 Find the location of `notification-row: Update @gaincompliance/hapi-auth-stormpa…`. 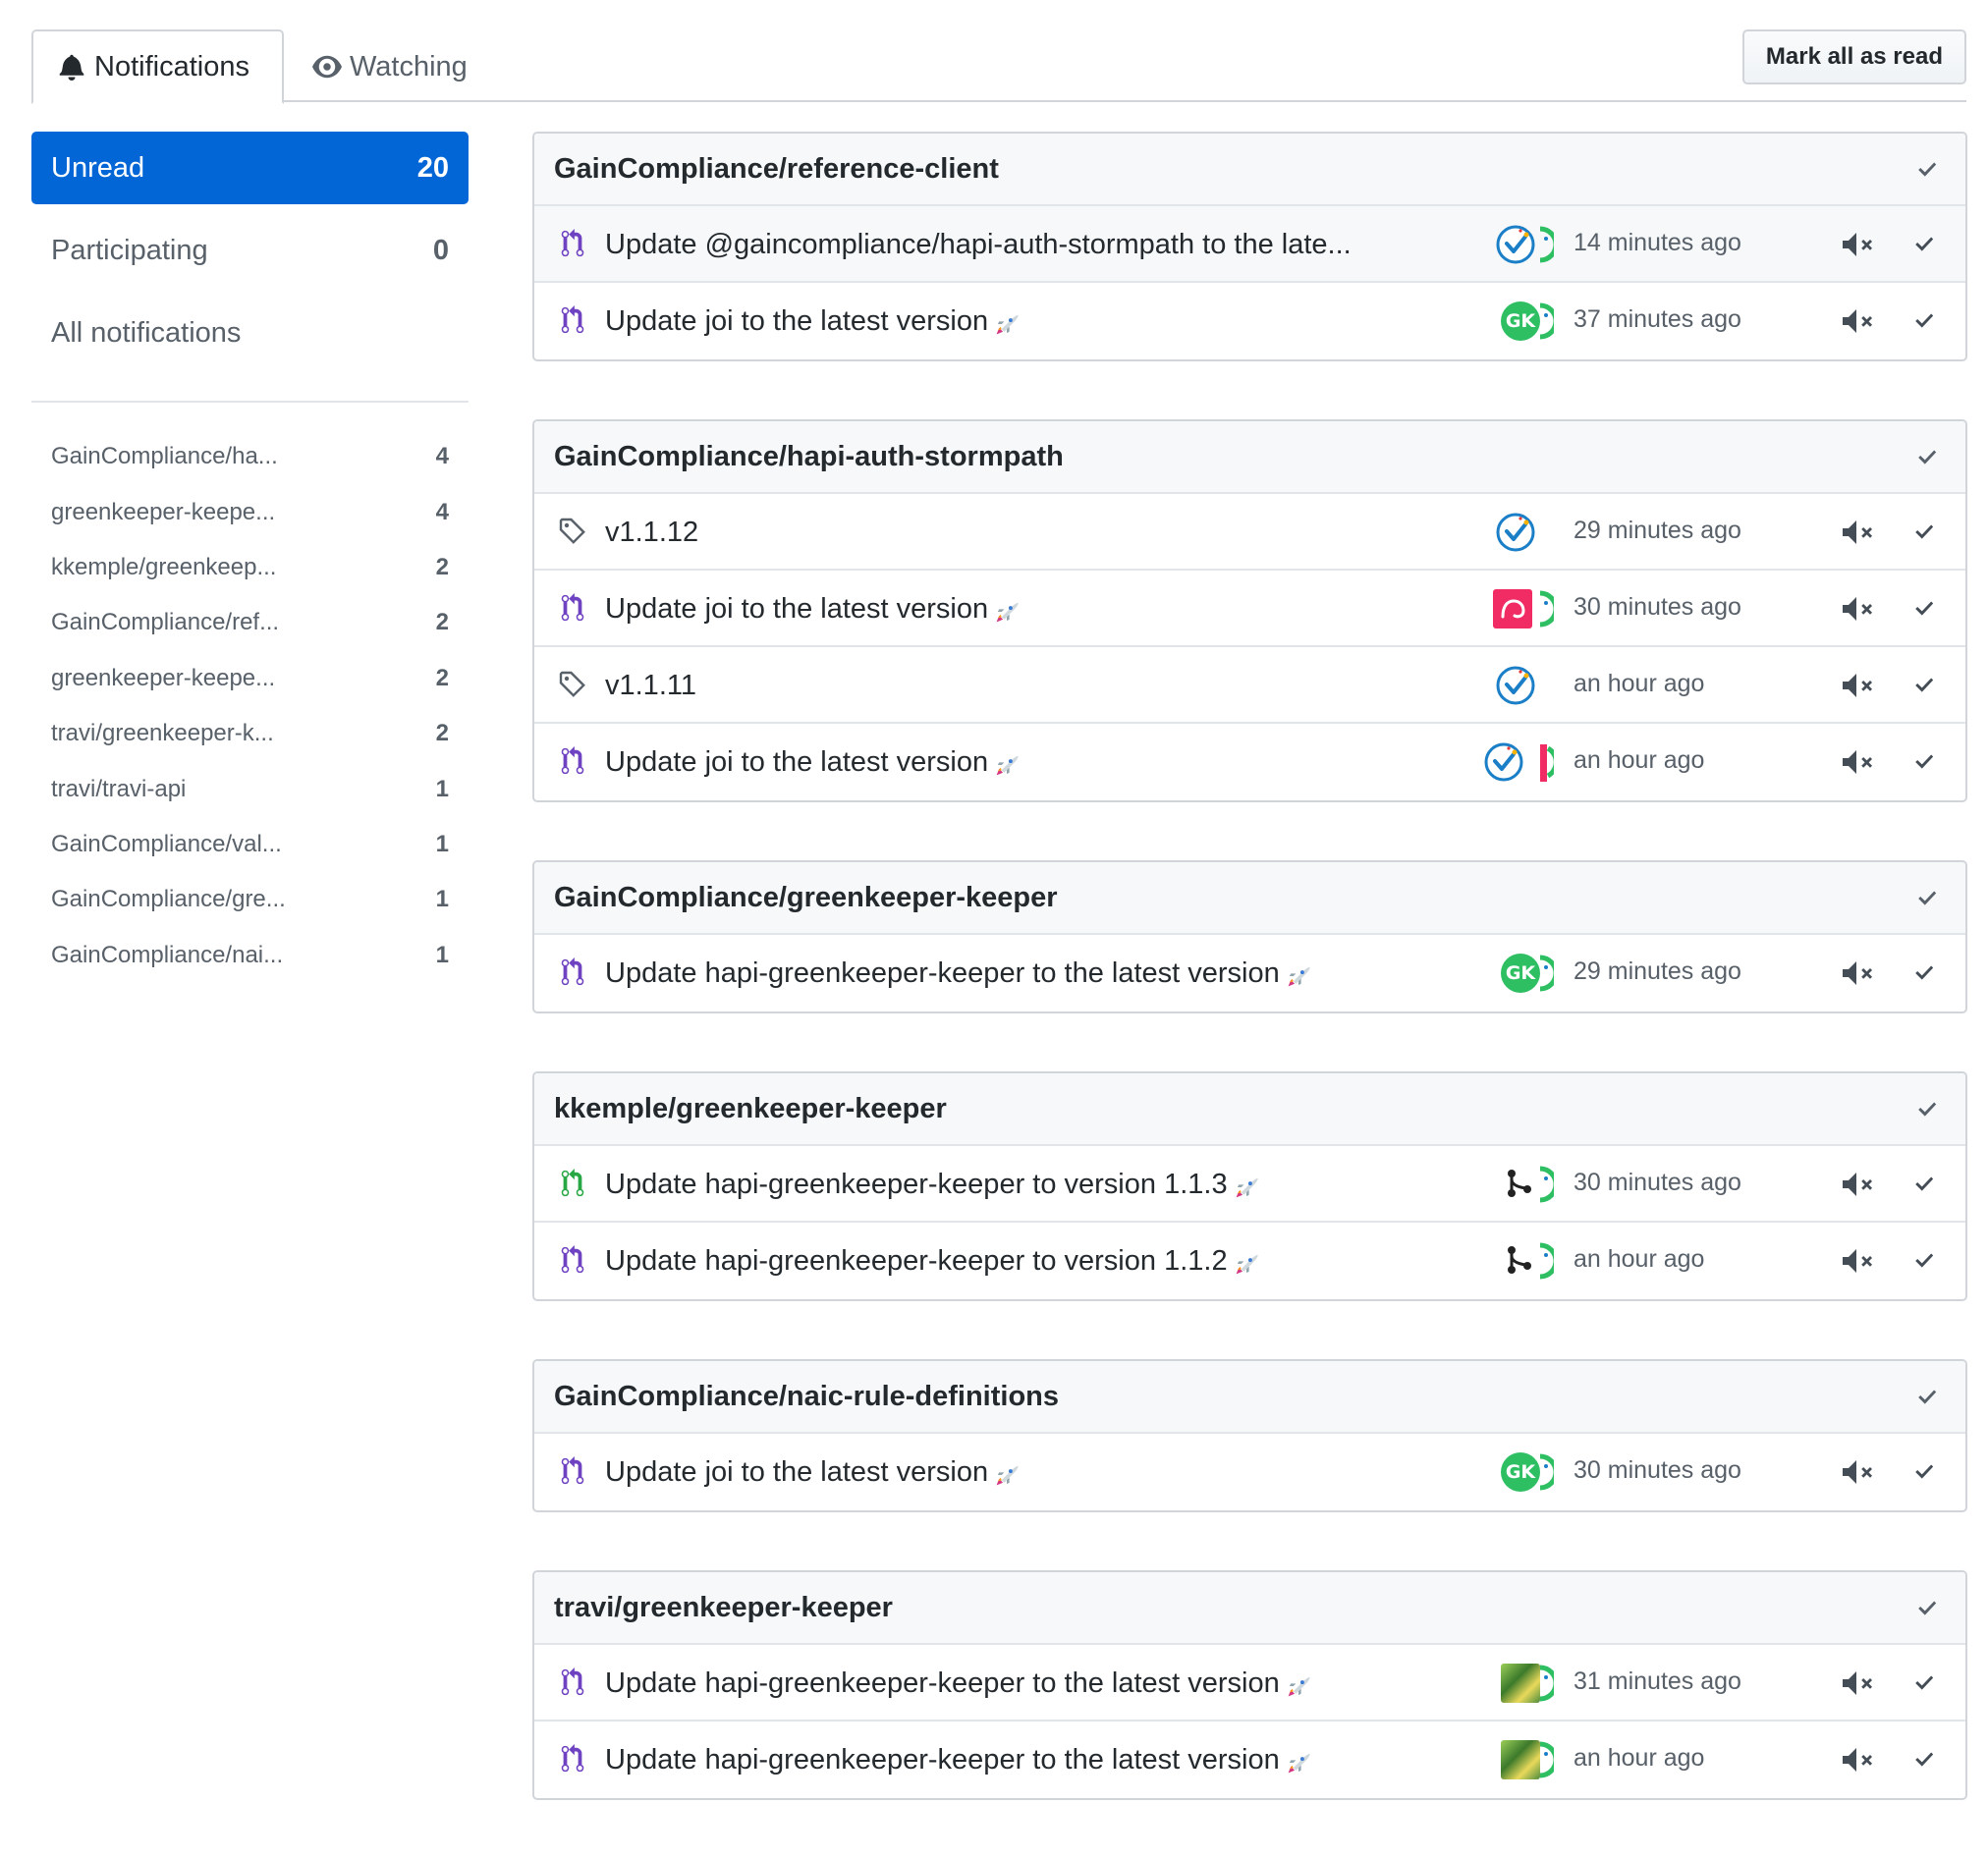

notification-row: Update @gaincompliance/hapi-auth-stormpa… is located at coordinates (1249, 245).